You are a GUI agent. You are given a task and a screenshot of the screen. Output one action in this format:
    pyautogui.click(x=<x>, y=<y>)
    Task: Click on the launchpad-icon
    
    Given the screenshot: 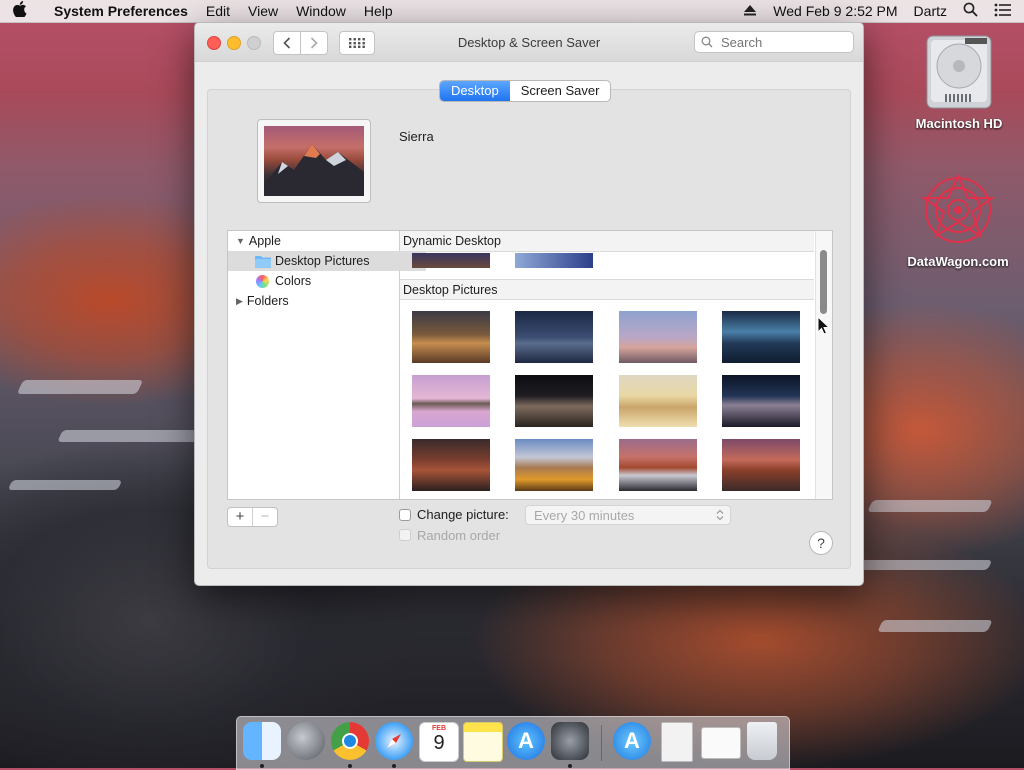 What is the action you would take?
    pyautogui.click(x=306, y=741)
    